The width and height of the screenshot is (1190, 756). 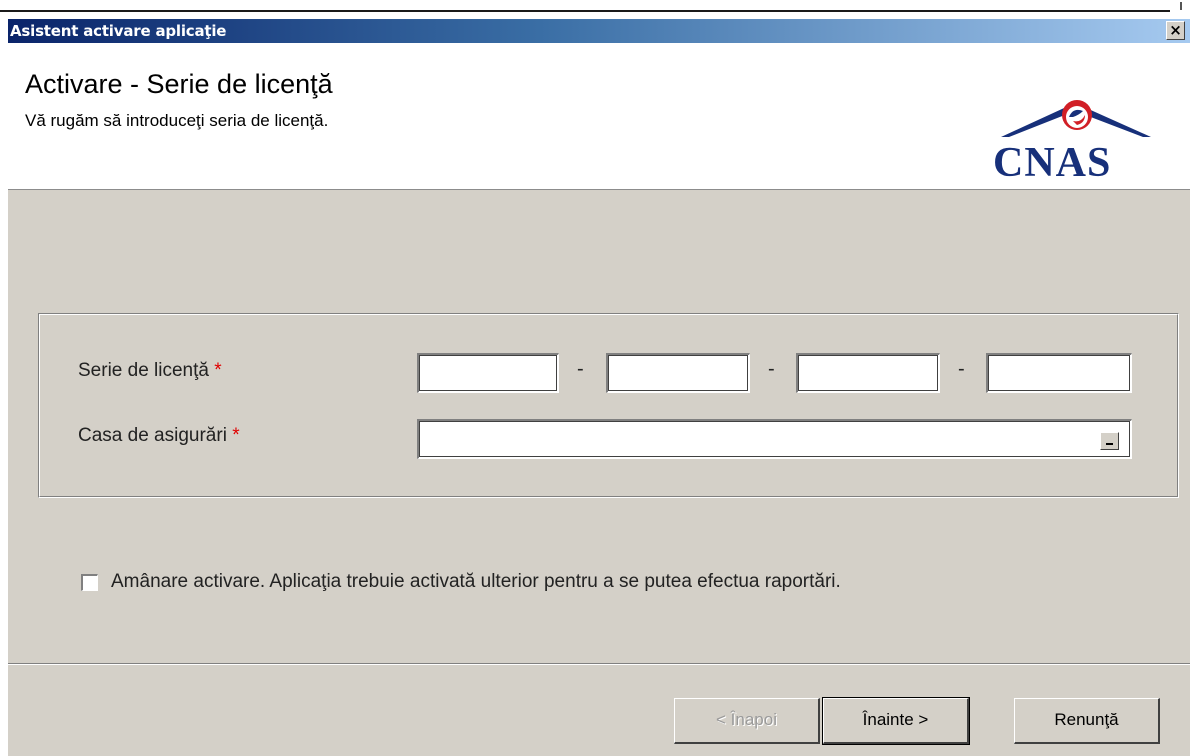 What do you see at coordinates (1052, 163) in the screenshot?
I see `logo-text: CNAS` at bounding box center [1052, 163].